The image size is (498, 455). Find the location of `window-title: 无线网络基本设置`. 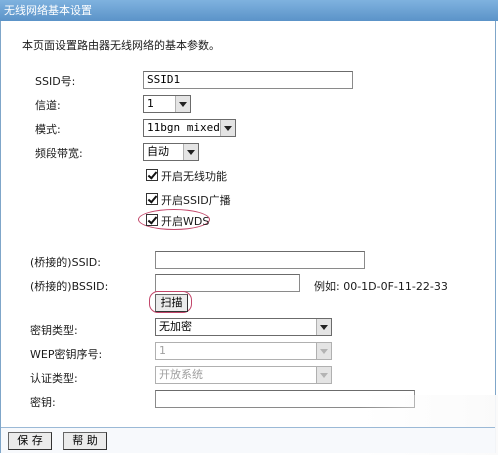

window-title: 无线网络基本设置 is located at coordinates (249, 10).